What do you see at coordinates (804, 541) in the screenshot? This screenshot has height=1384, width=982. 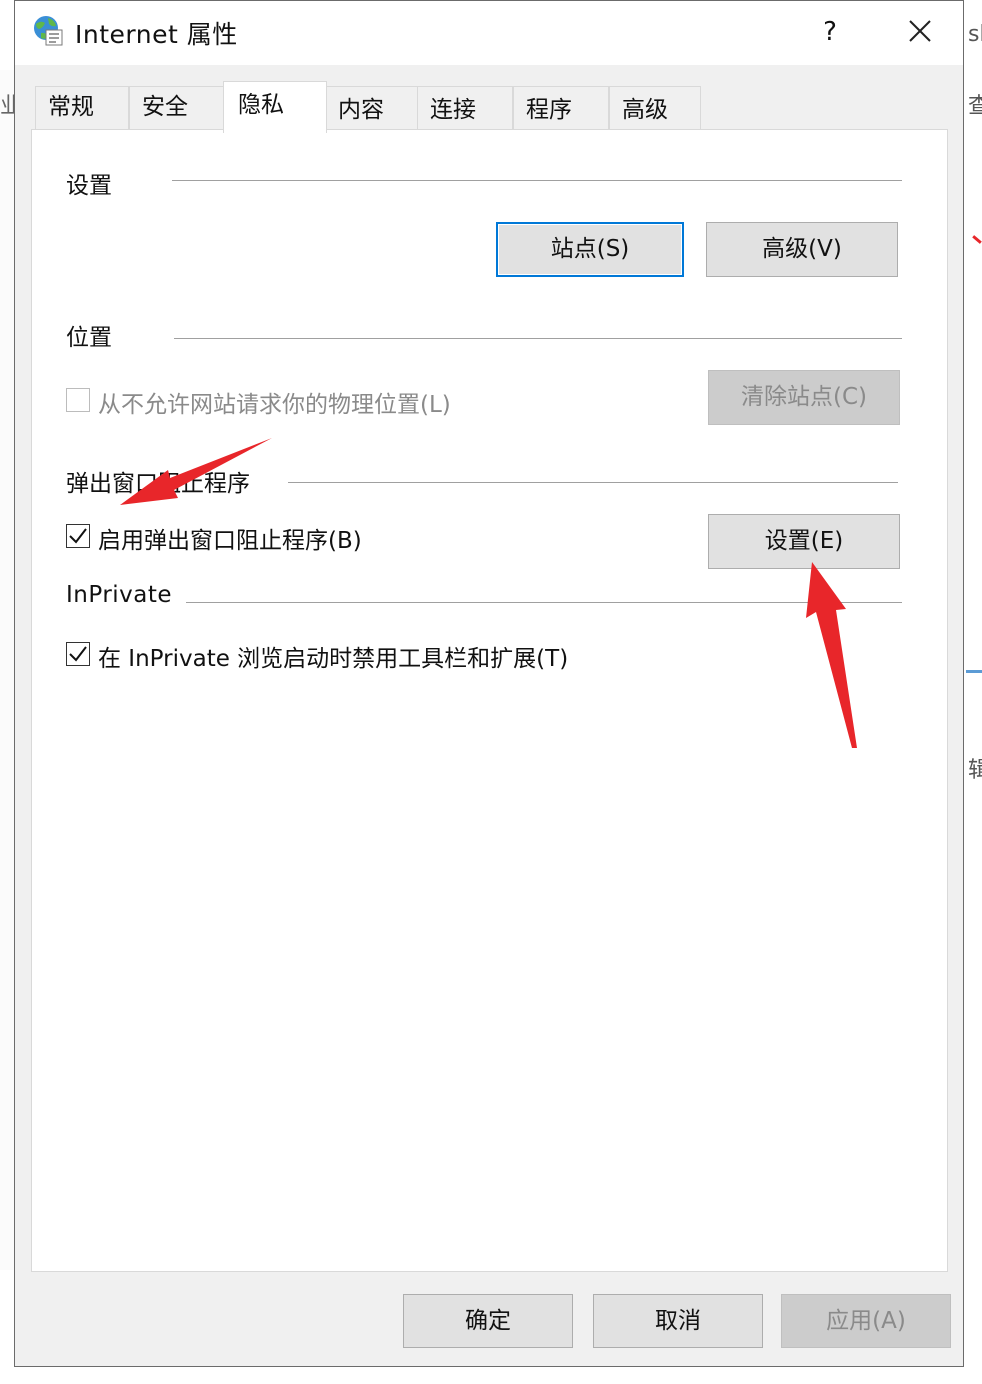 I see `popup-settings-button: 设置(E)` at bounding box center [804, 541].